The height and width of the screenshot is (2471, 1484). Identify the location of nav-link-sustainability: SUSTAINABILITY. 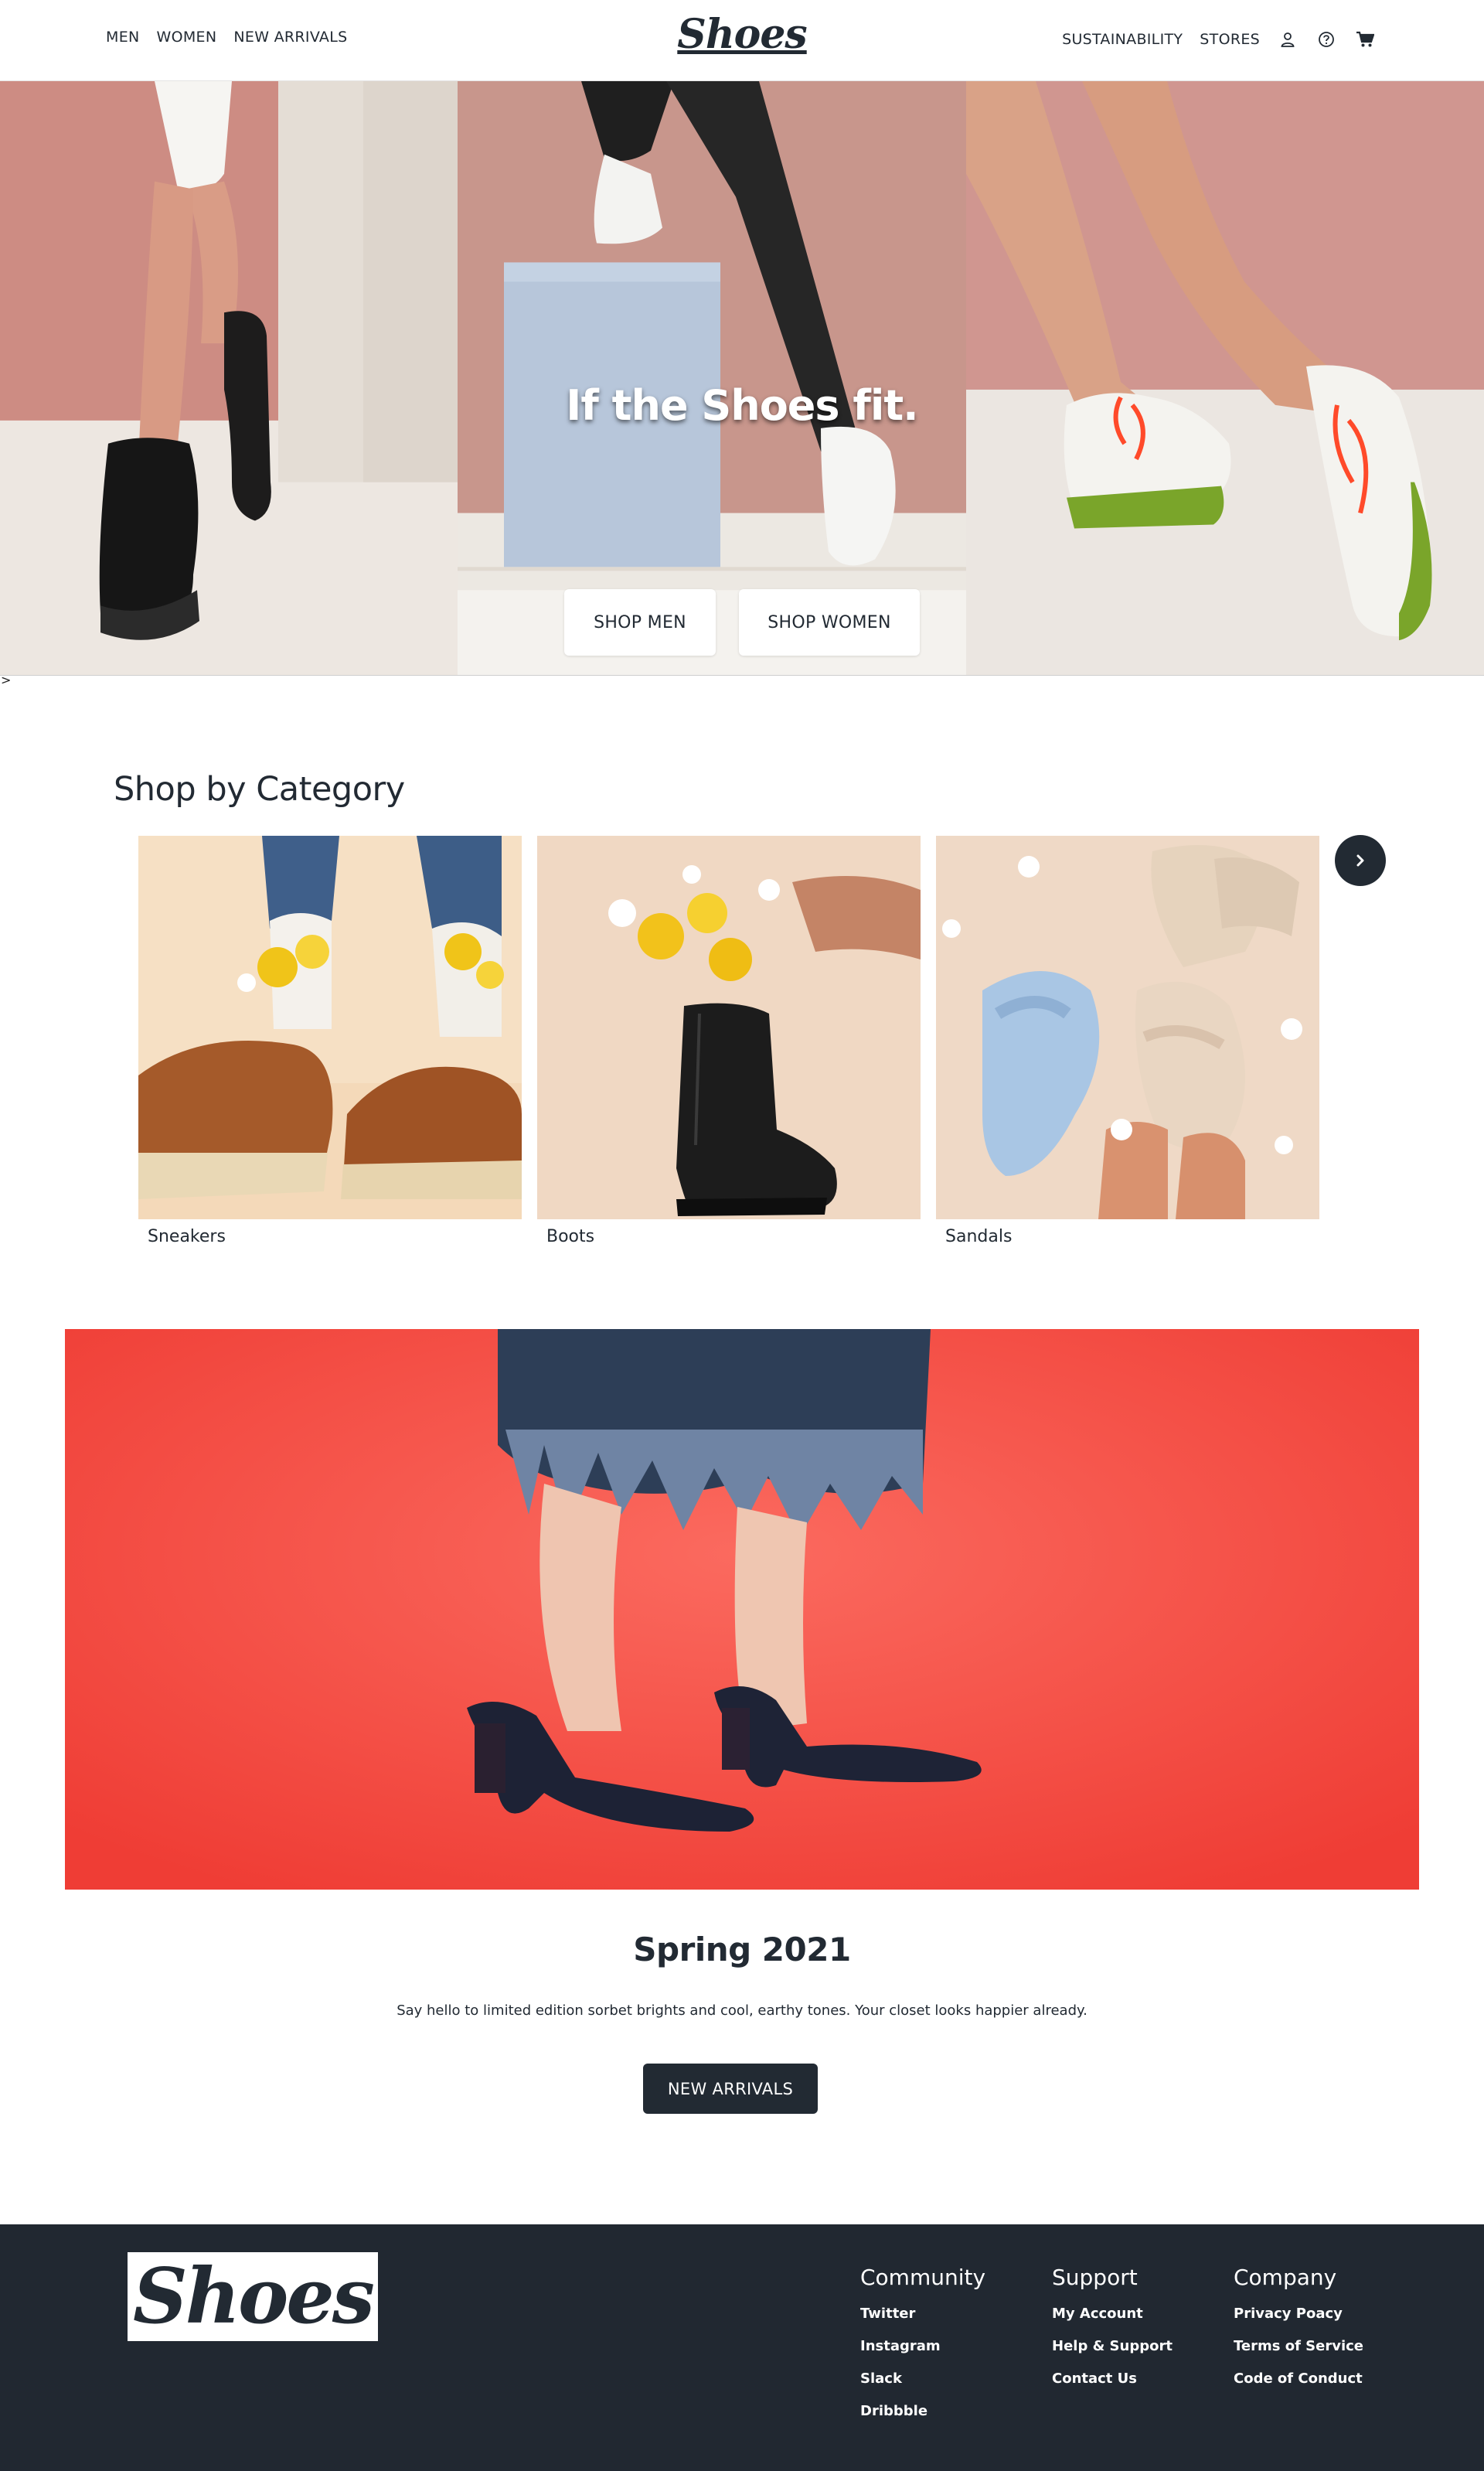
(1122, 39).